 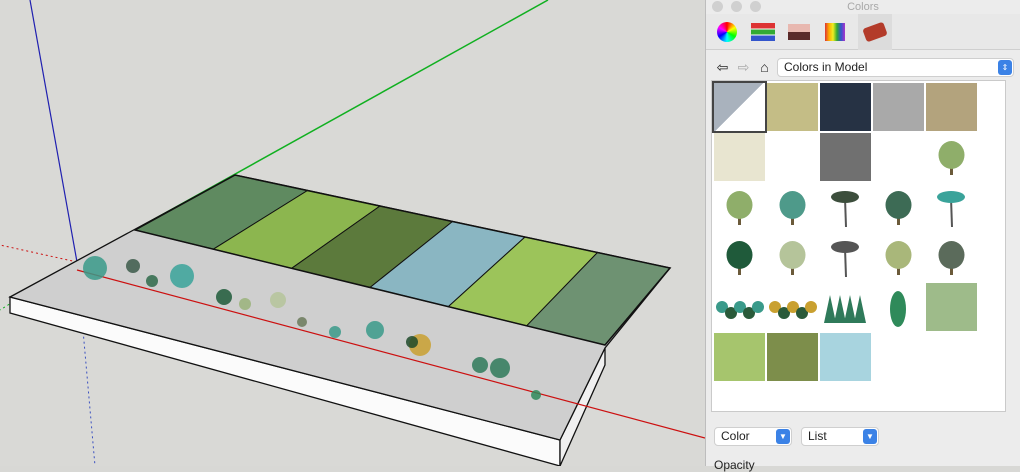 I want to click on materials-brick-icon, so click(x=875, y=31).